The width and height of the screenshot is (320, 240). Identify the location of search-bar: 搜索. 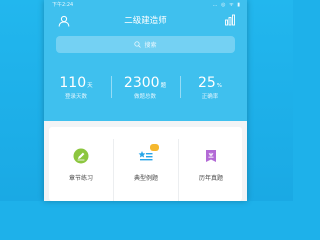
(145, 44).